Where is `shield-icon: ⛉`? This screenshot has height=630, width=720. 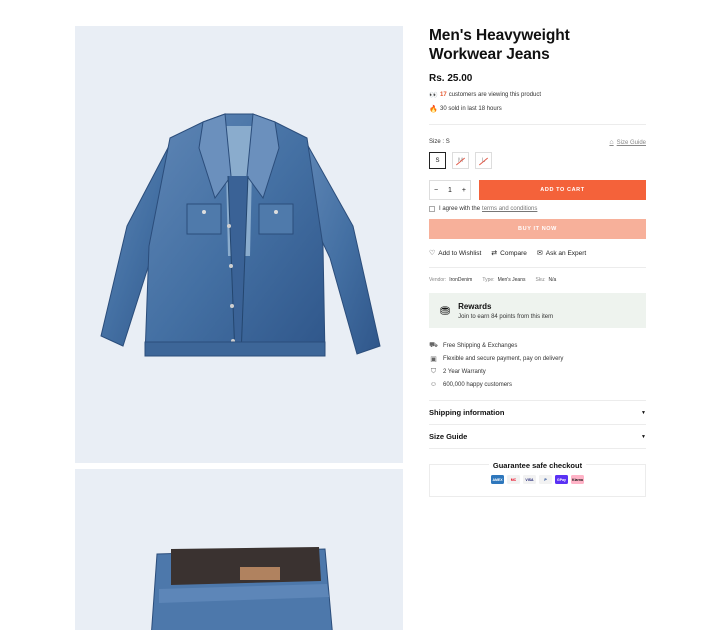 shield-icon: ⛉ is located at coordinates (433, 371).